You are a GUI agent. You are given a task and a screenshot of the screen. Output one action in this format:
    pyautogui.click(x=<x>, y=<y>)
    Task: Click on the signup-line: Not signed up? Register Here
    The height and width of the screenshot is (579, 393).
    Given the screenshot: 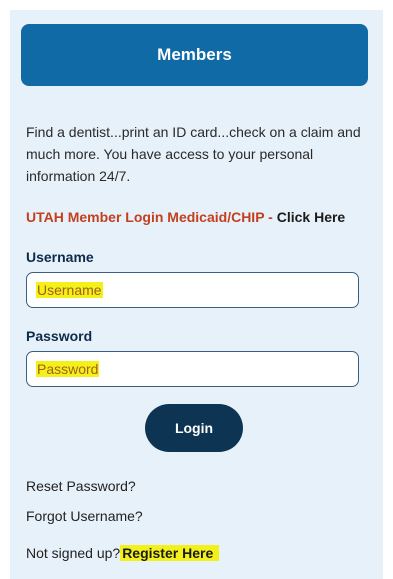 What is the action you would take?
    pyautogui.click(x=123, y=553)
    